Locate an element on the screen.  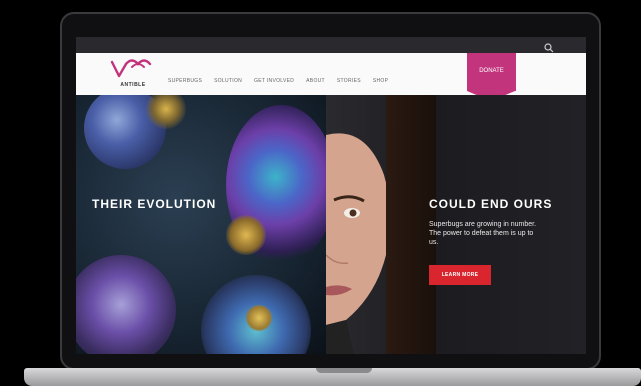
laptop-base is located at coordinates (332, 377).